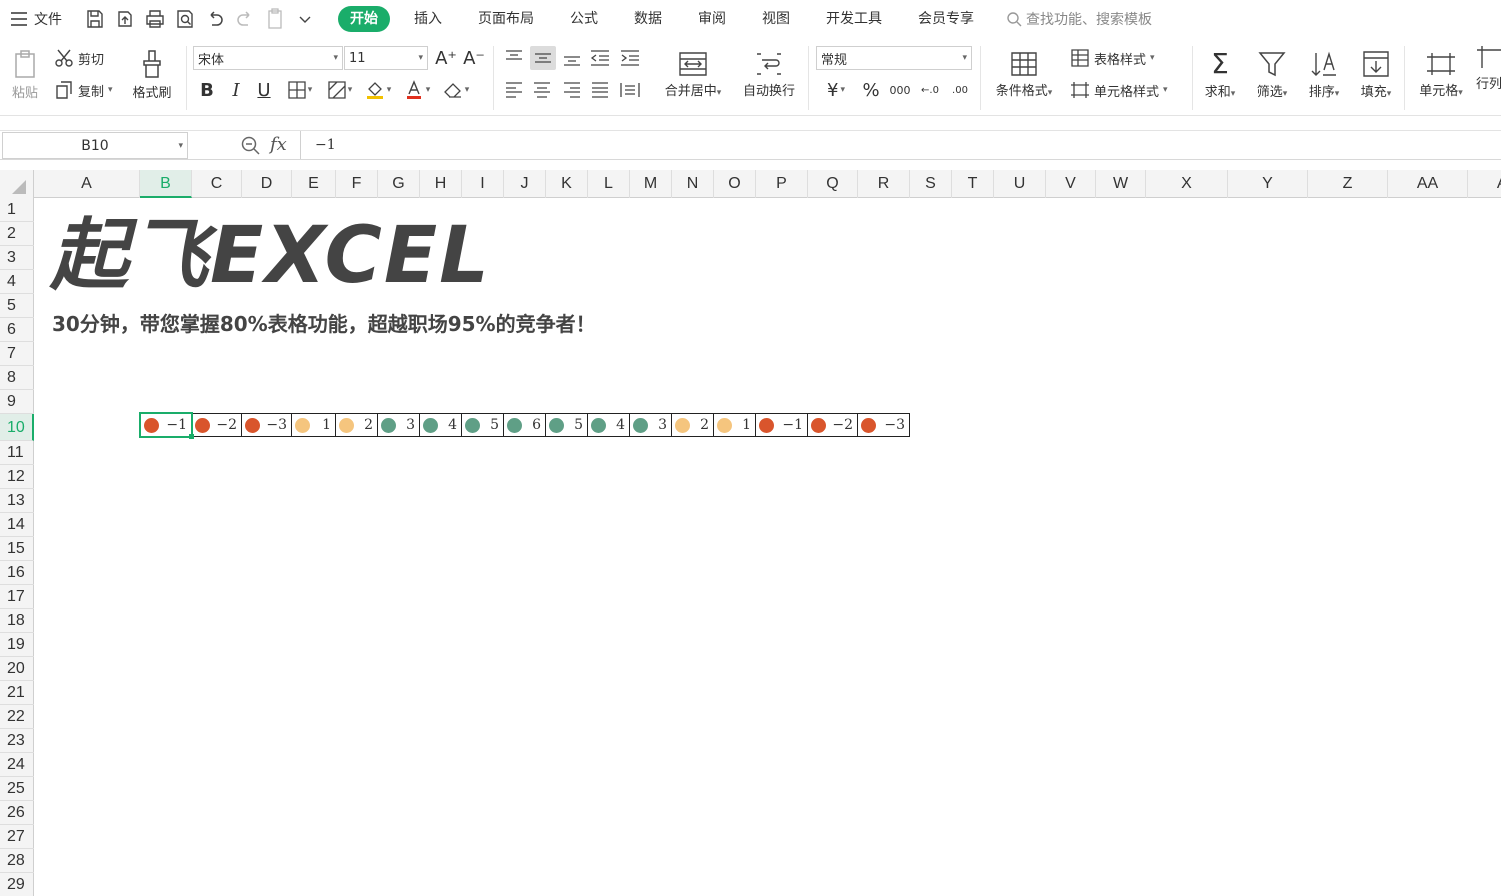 The height and width of the screenshot is (896, 1501). What do you see at coordinates (630, 58) in the screenshot?
I see `increase-indent-button` at bounding box center [630, 58].